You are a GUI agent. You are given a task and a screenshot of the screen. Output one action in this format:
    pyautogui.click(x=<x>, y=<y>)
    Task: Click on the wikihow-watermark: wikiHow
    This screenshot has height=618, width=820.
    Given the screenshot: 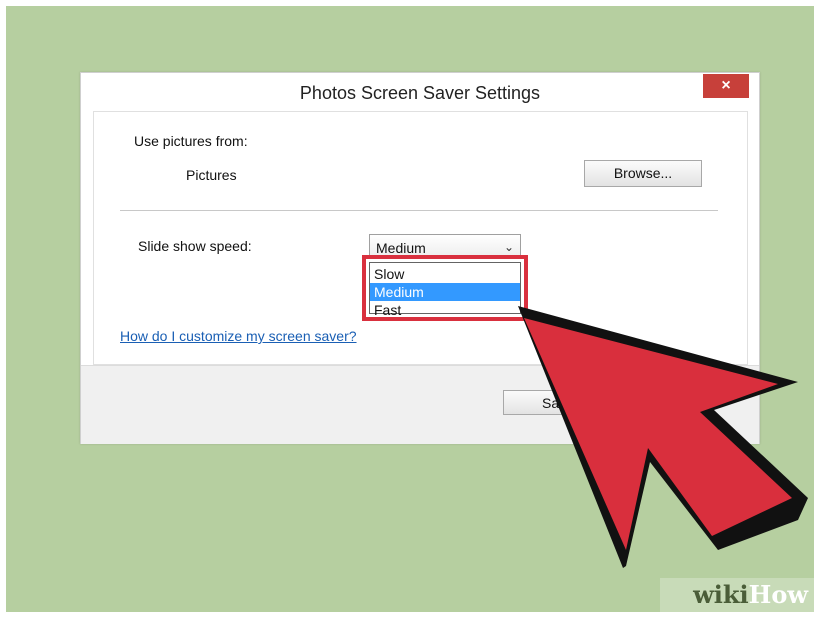 What is the action you would take?
    pyautogui.click(x=737, y=595)
    